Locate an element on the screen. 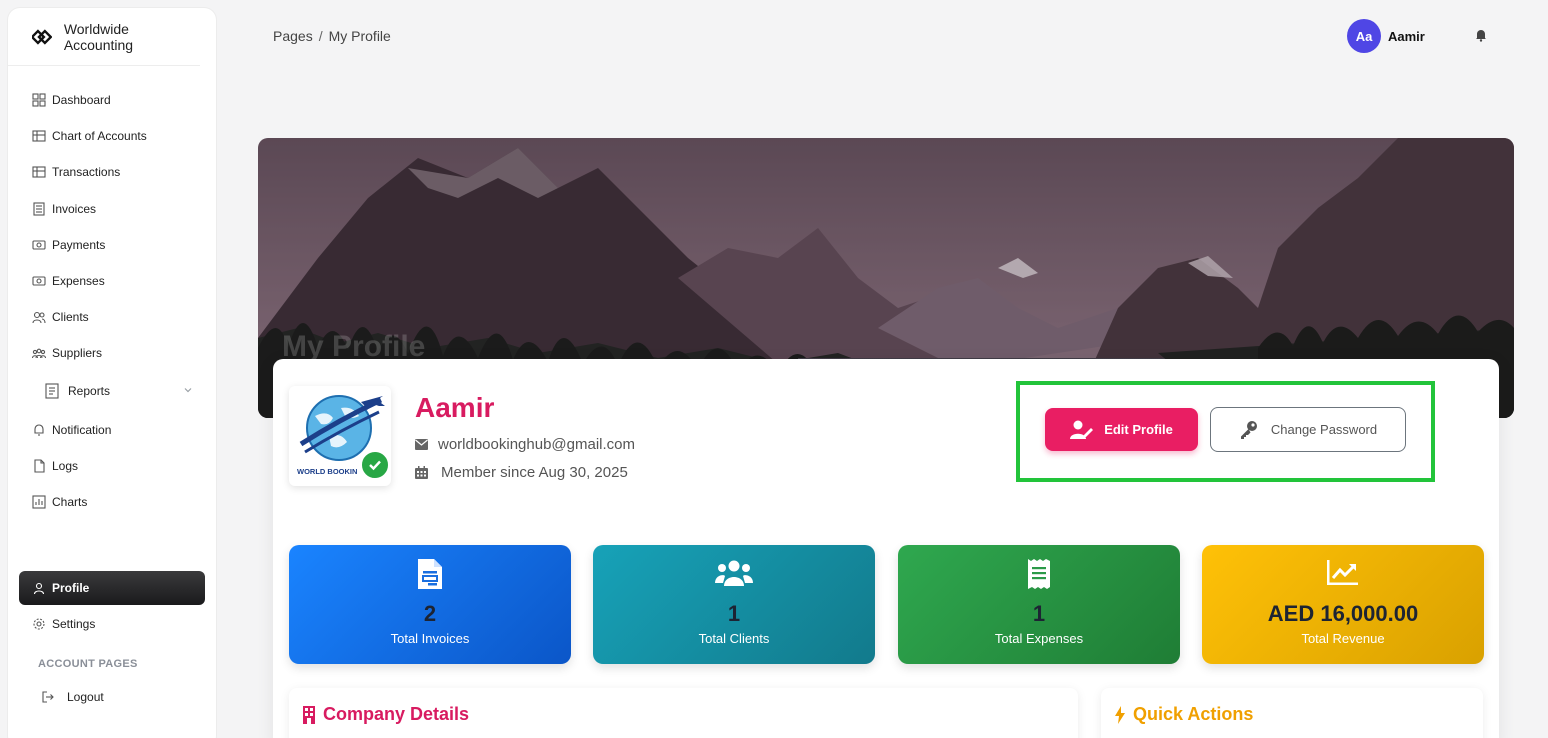 The image size is (1548, 738). profile-email: worldbookinghub@gmail.com is located at coordinates (525, 444).